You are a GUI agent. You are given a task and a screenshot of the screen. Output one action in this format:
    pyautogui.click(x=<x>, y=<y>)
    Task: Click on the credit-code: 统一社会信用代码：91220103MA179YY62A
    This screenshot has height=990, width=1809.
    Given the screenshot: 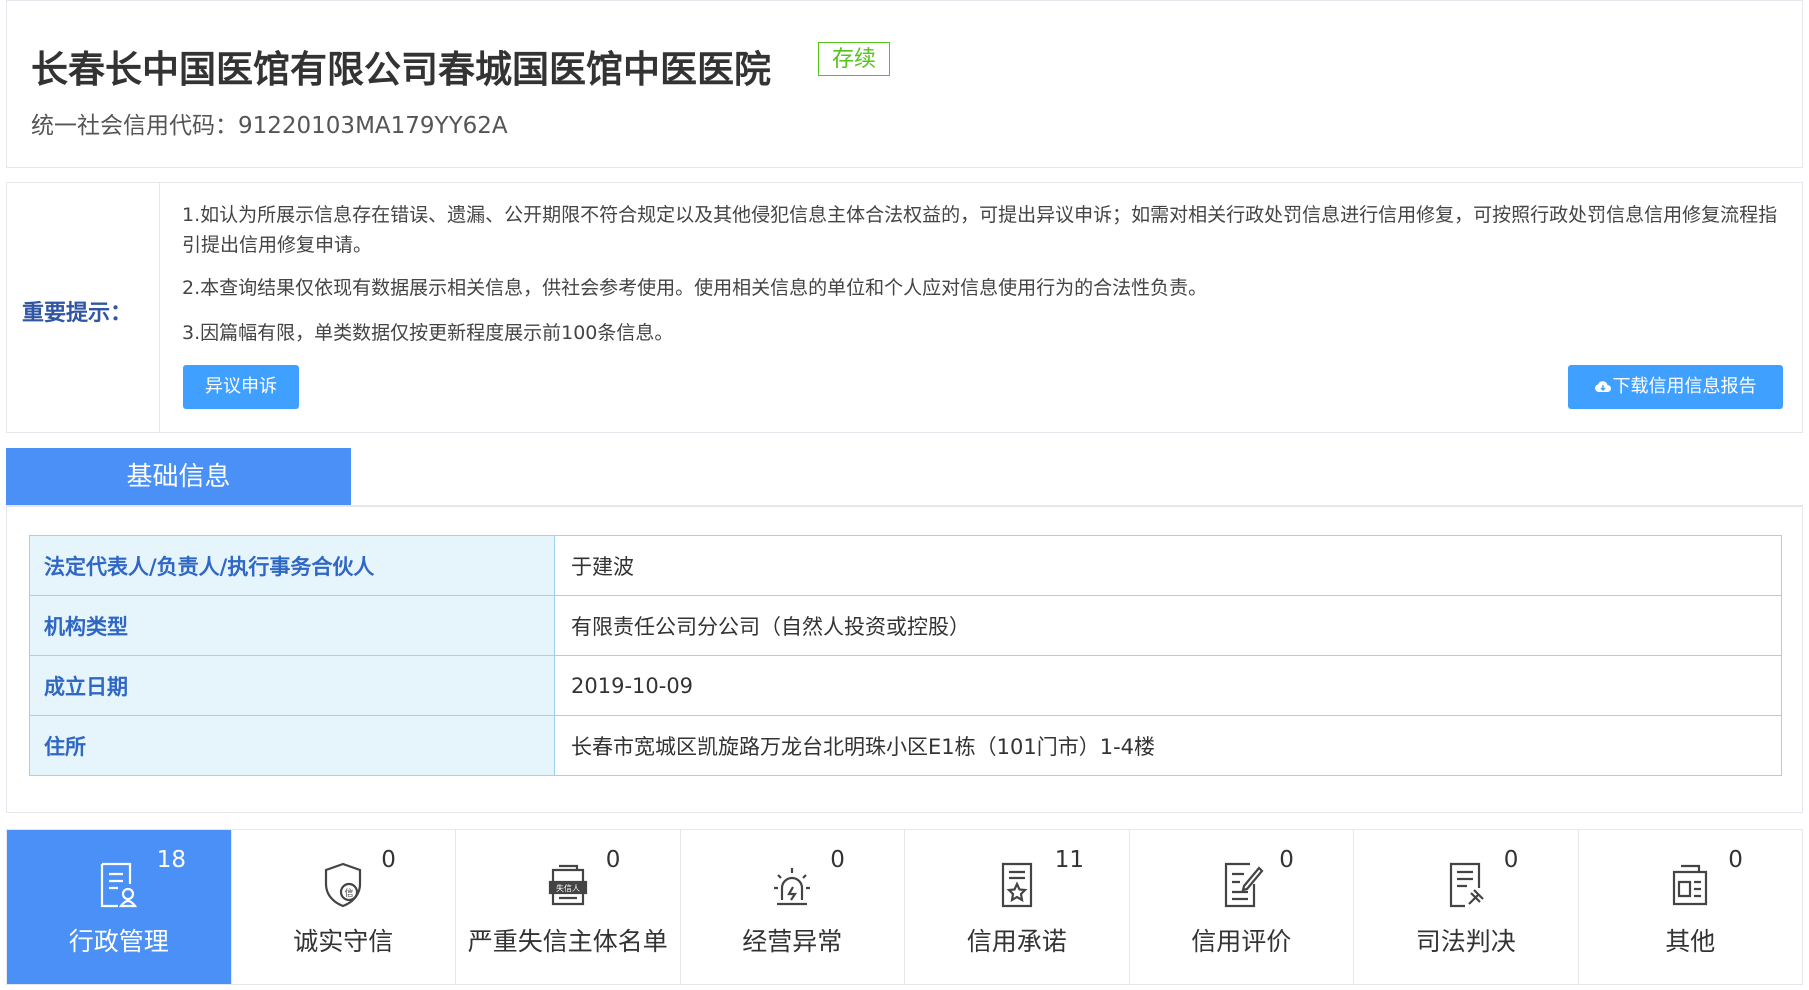 What is the action you would take?
    pyautogui.click(x=269, y=126)
    